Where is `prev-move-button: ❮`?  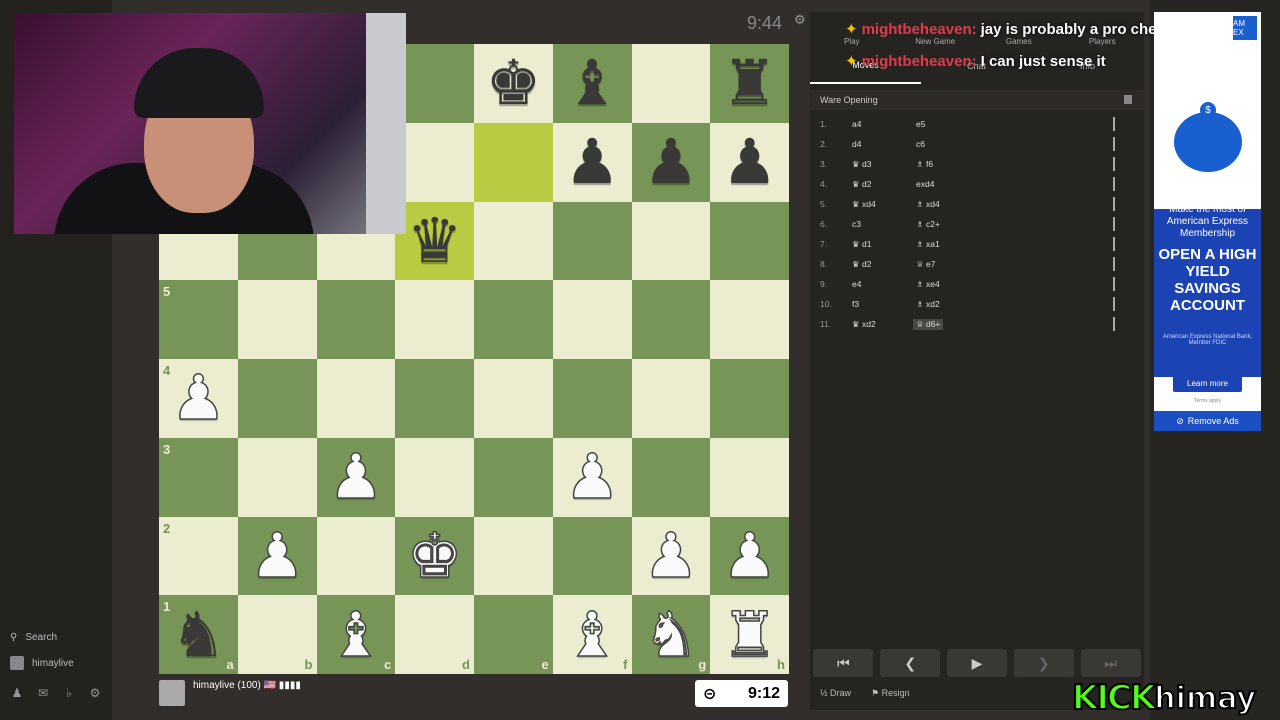
prev-move-button: ❮ is located at coordinates (910, 663).